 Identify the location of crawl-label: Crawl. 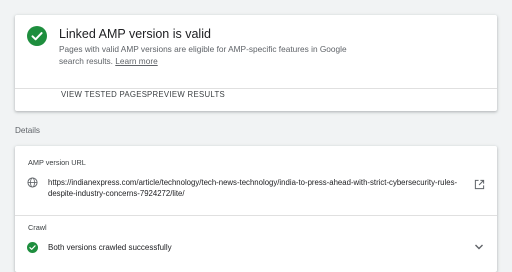
(37, 227).